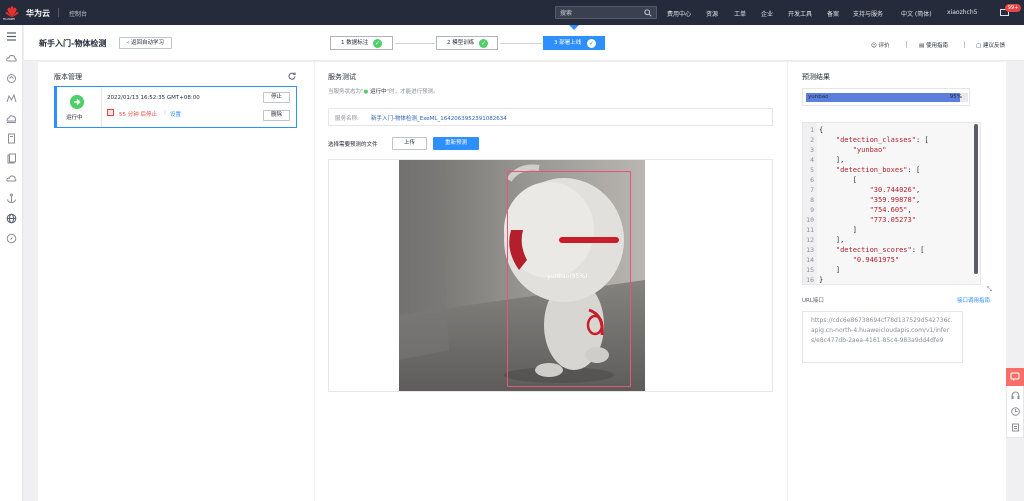  I want to click on chat-icon, so click(1015, 376).